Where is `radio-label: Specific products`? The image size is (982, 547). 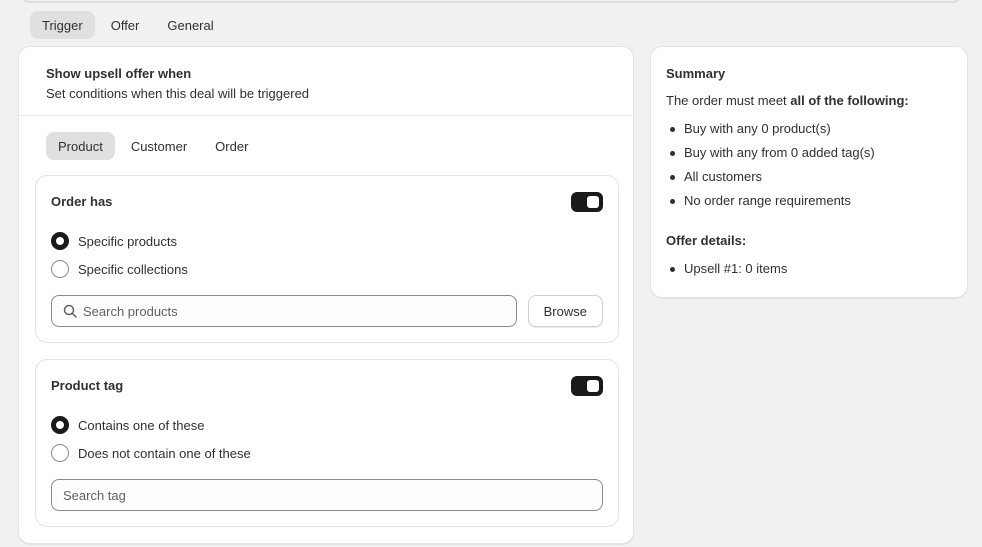 radio-label: Specific products is located at coordinates (127, 241).